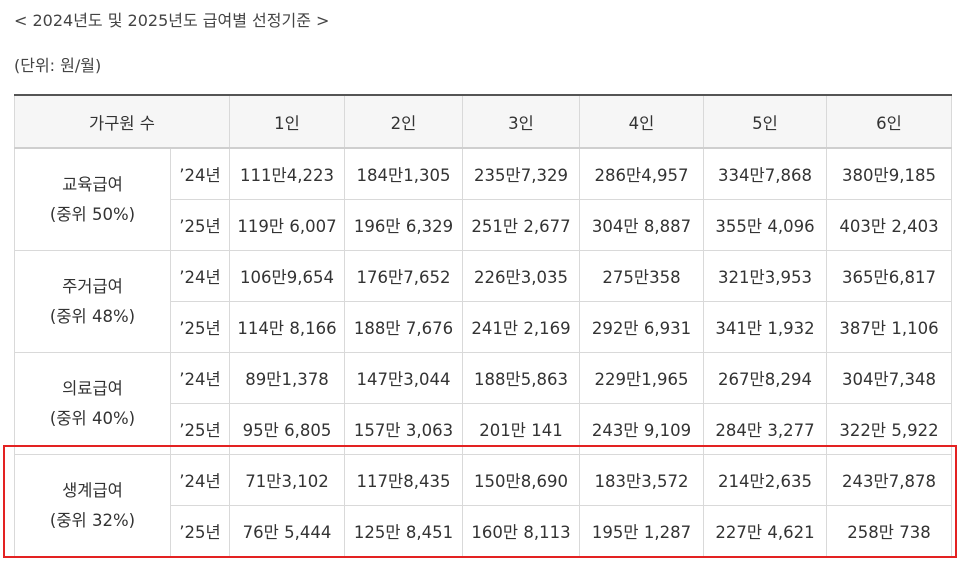  What do you see at coordinates (641, 480) in the screenshot?
I see `value-cell: 183만3,572` at bounding box center [641, 480].